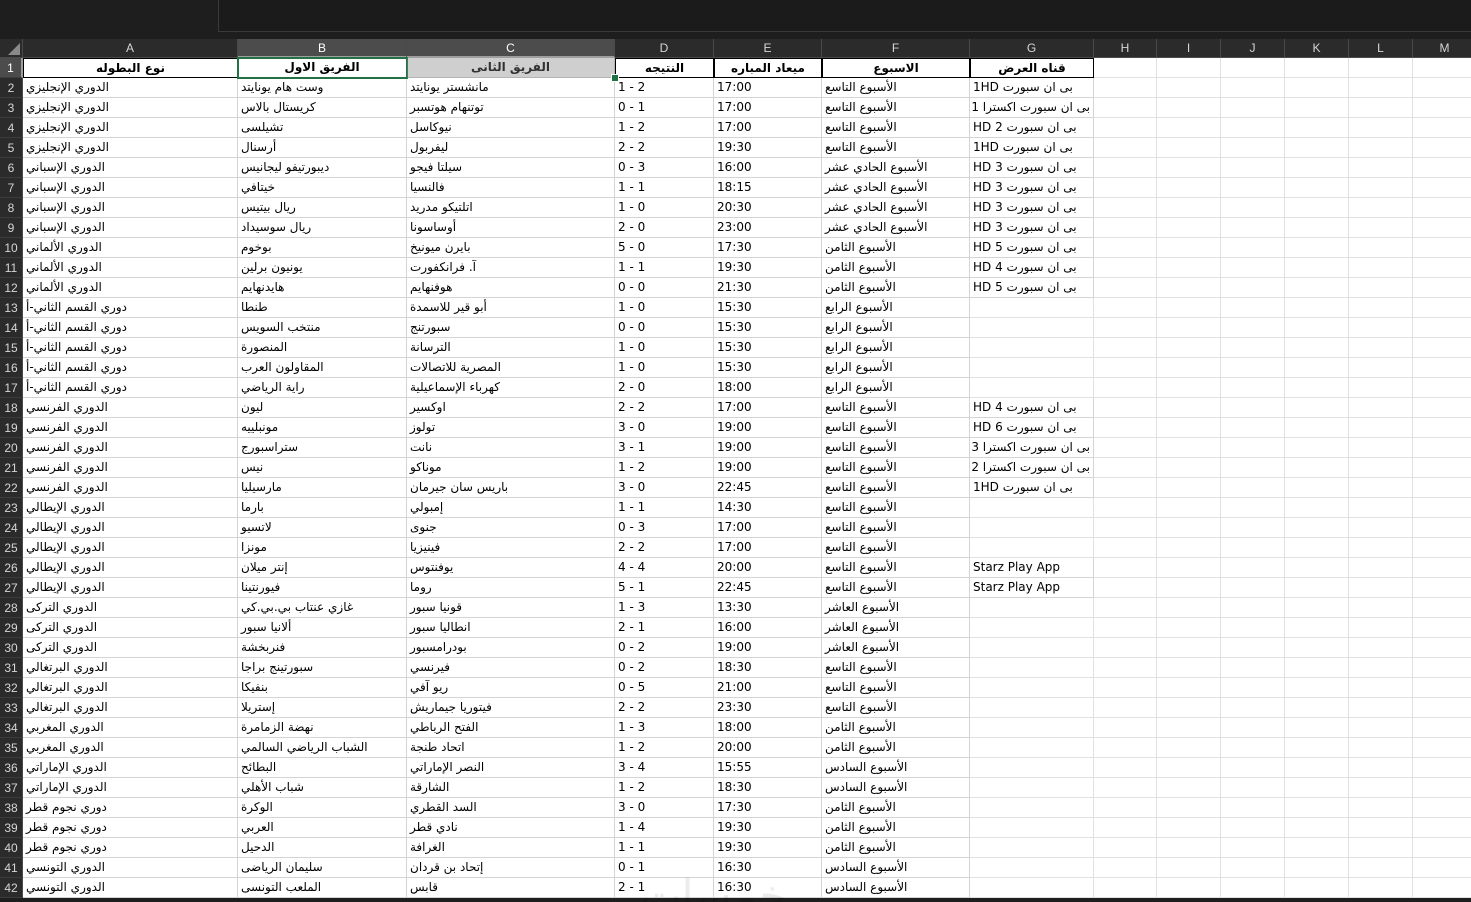 The height and width of the screenshot is (902, 1471). What do you see at coordinates (511, 608) in the screenshot?
I see `cell-c: قونيا سبور` at bounding box center [511, 608].